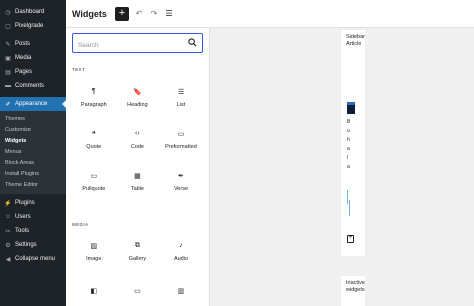 This screenshot has width=474, height=306. What do you see at coordinates (8, 72) in the screenshot?
I see `pages-icon: ▤` at bounding box center [8, 72].